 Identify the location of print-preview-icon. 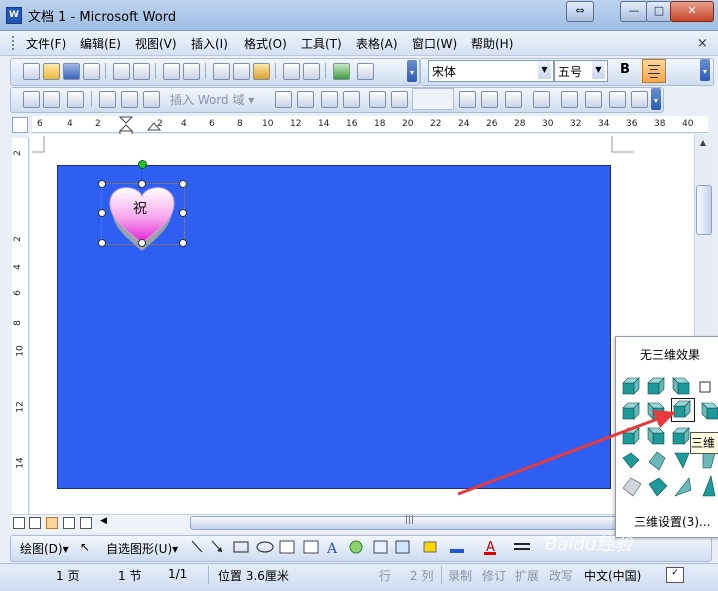
(141, 71).